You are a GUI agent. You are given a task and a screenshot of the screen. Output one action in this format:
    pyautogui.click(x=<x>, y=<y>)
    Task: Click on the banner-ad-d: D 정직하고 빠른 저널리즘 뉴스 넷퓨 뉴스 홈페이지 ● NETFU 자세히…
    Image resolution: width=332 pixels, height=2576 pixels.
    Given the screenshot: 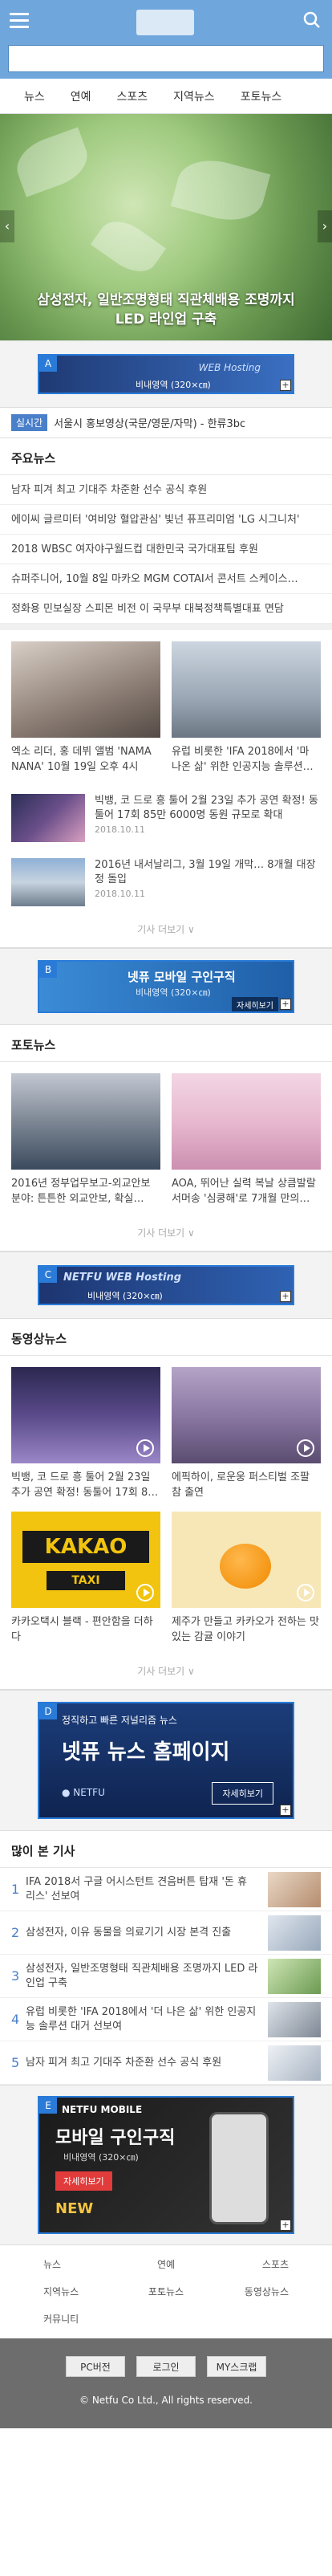 What is the action you would take?
    pyautogui.click(x=166, y=1760)
    